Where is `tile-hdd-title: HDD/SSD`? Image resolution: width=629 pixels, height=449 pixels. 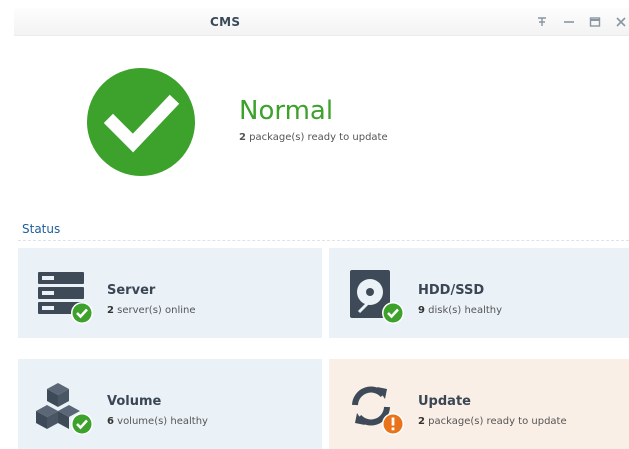 tile-hdd-title: HDD/SSD is located at coordinates (451, 290).